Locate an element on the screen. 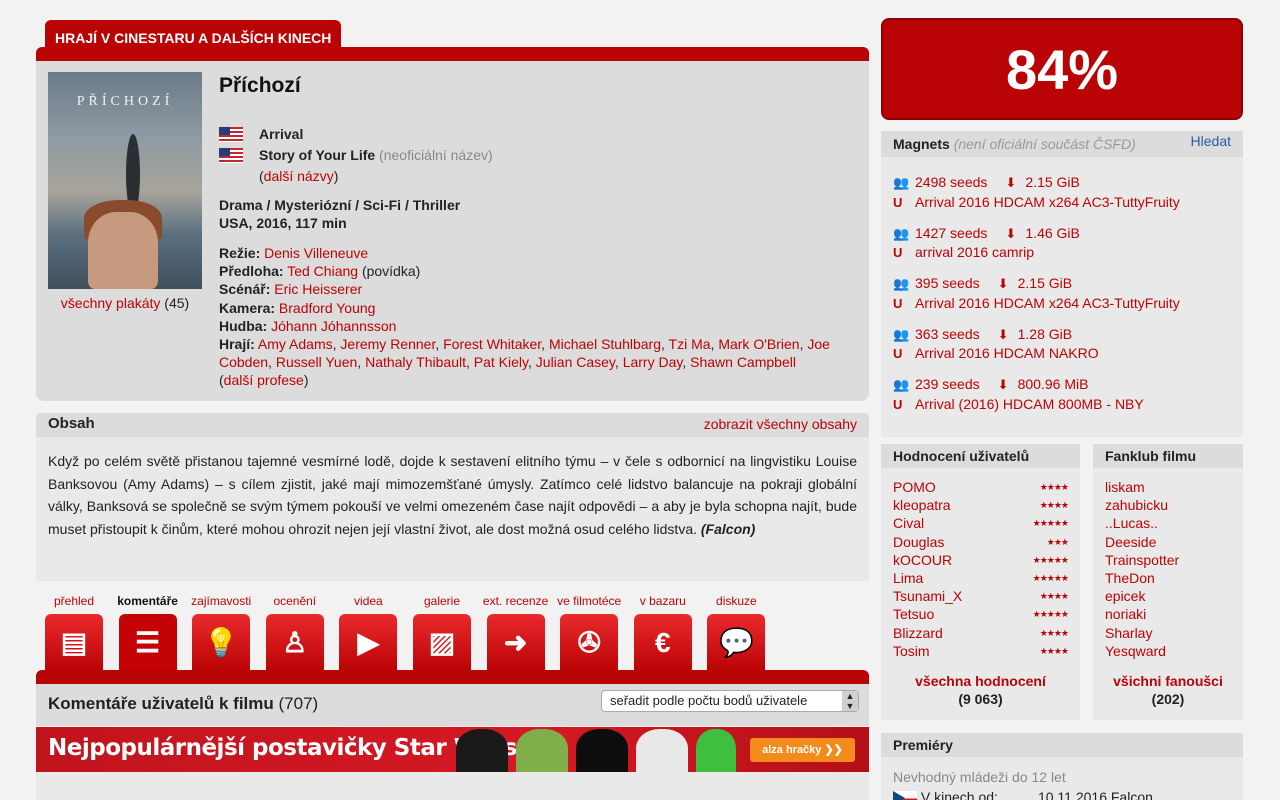 The width and height of the screenshot is (1280, 800). film-poster: PŘÍCHOZÍ is located at coordinates (125, 180).